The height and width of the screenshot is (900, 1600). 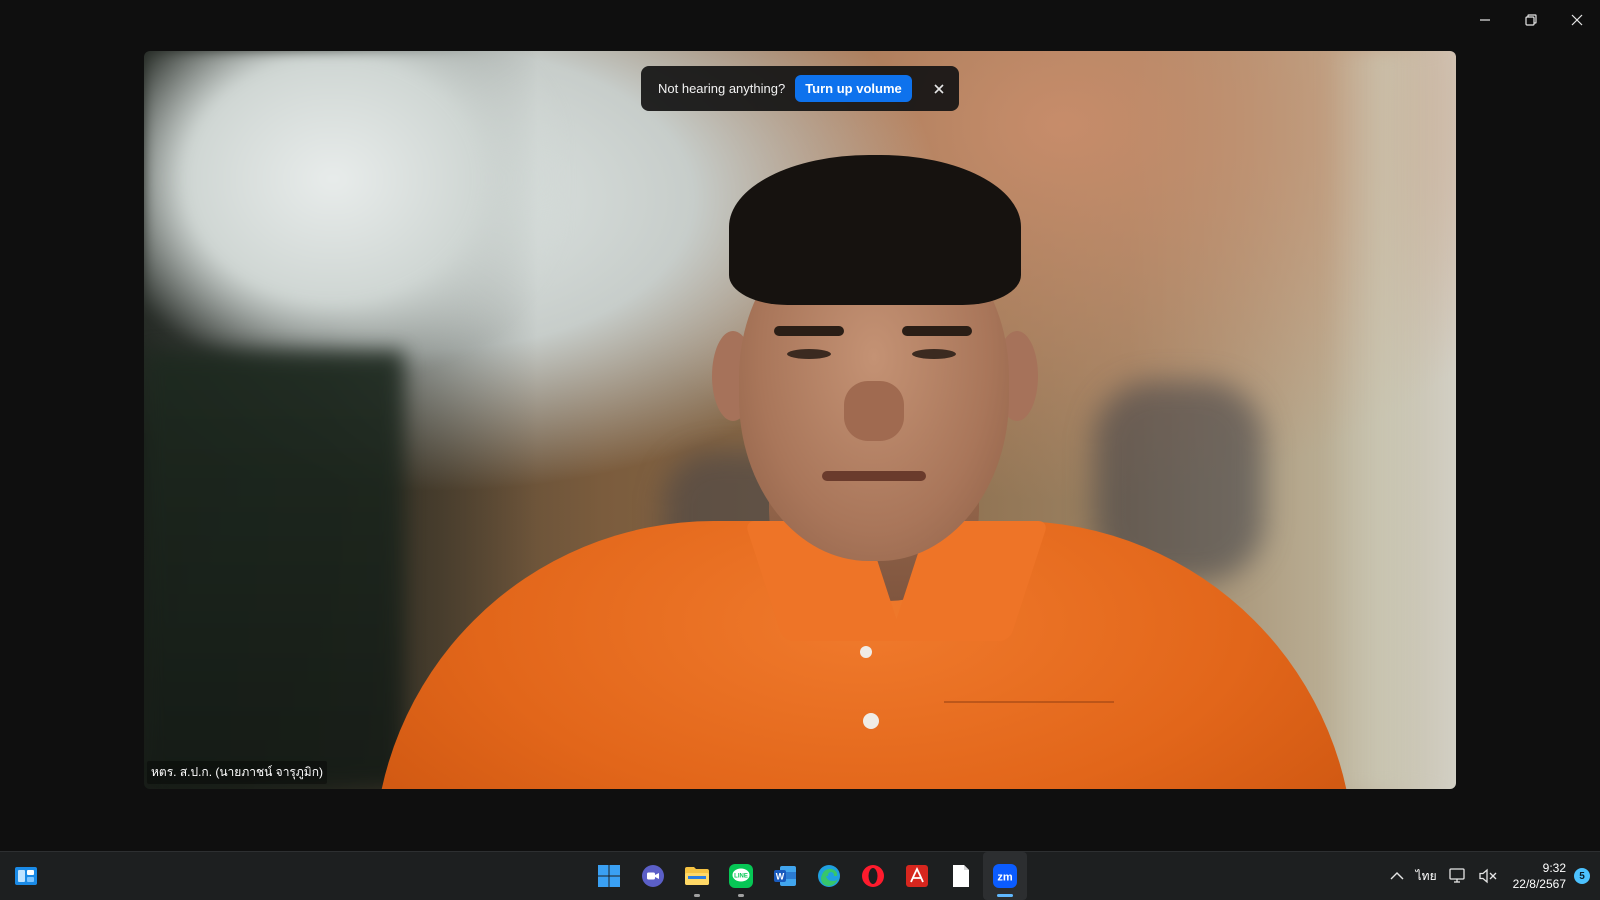 I want to click on taskbar-notepad-button, so click(x=961, y=876).